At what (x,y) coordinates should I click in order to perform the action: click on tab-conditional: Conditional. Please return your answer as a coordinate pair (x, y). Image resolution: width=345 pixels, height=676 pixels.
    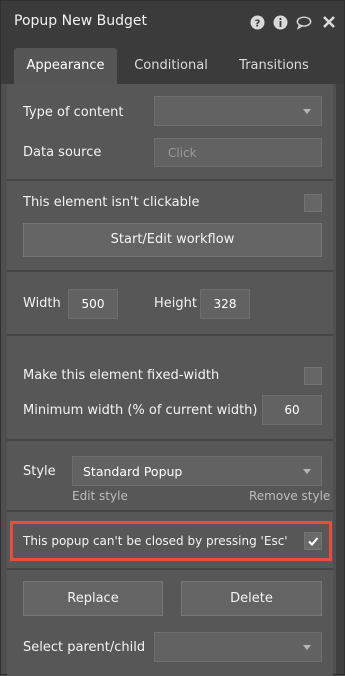
    Looking at the image, I should click on (171, 66).